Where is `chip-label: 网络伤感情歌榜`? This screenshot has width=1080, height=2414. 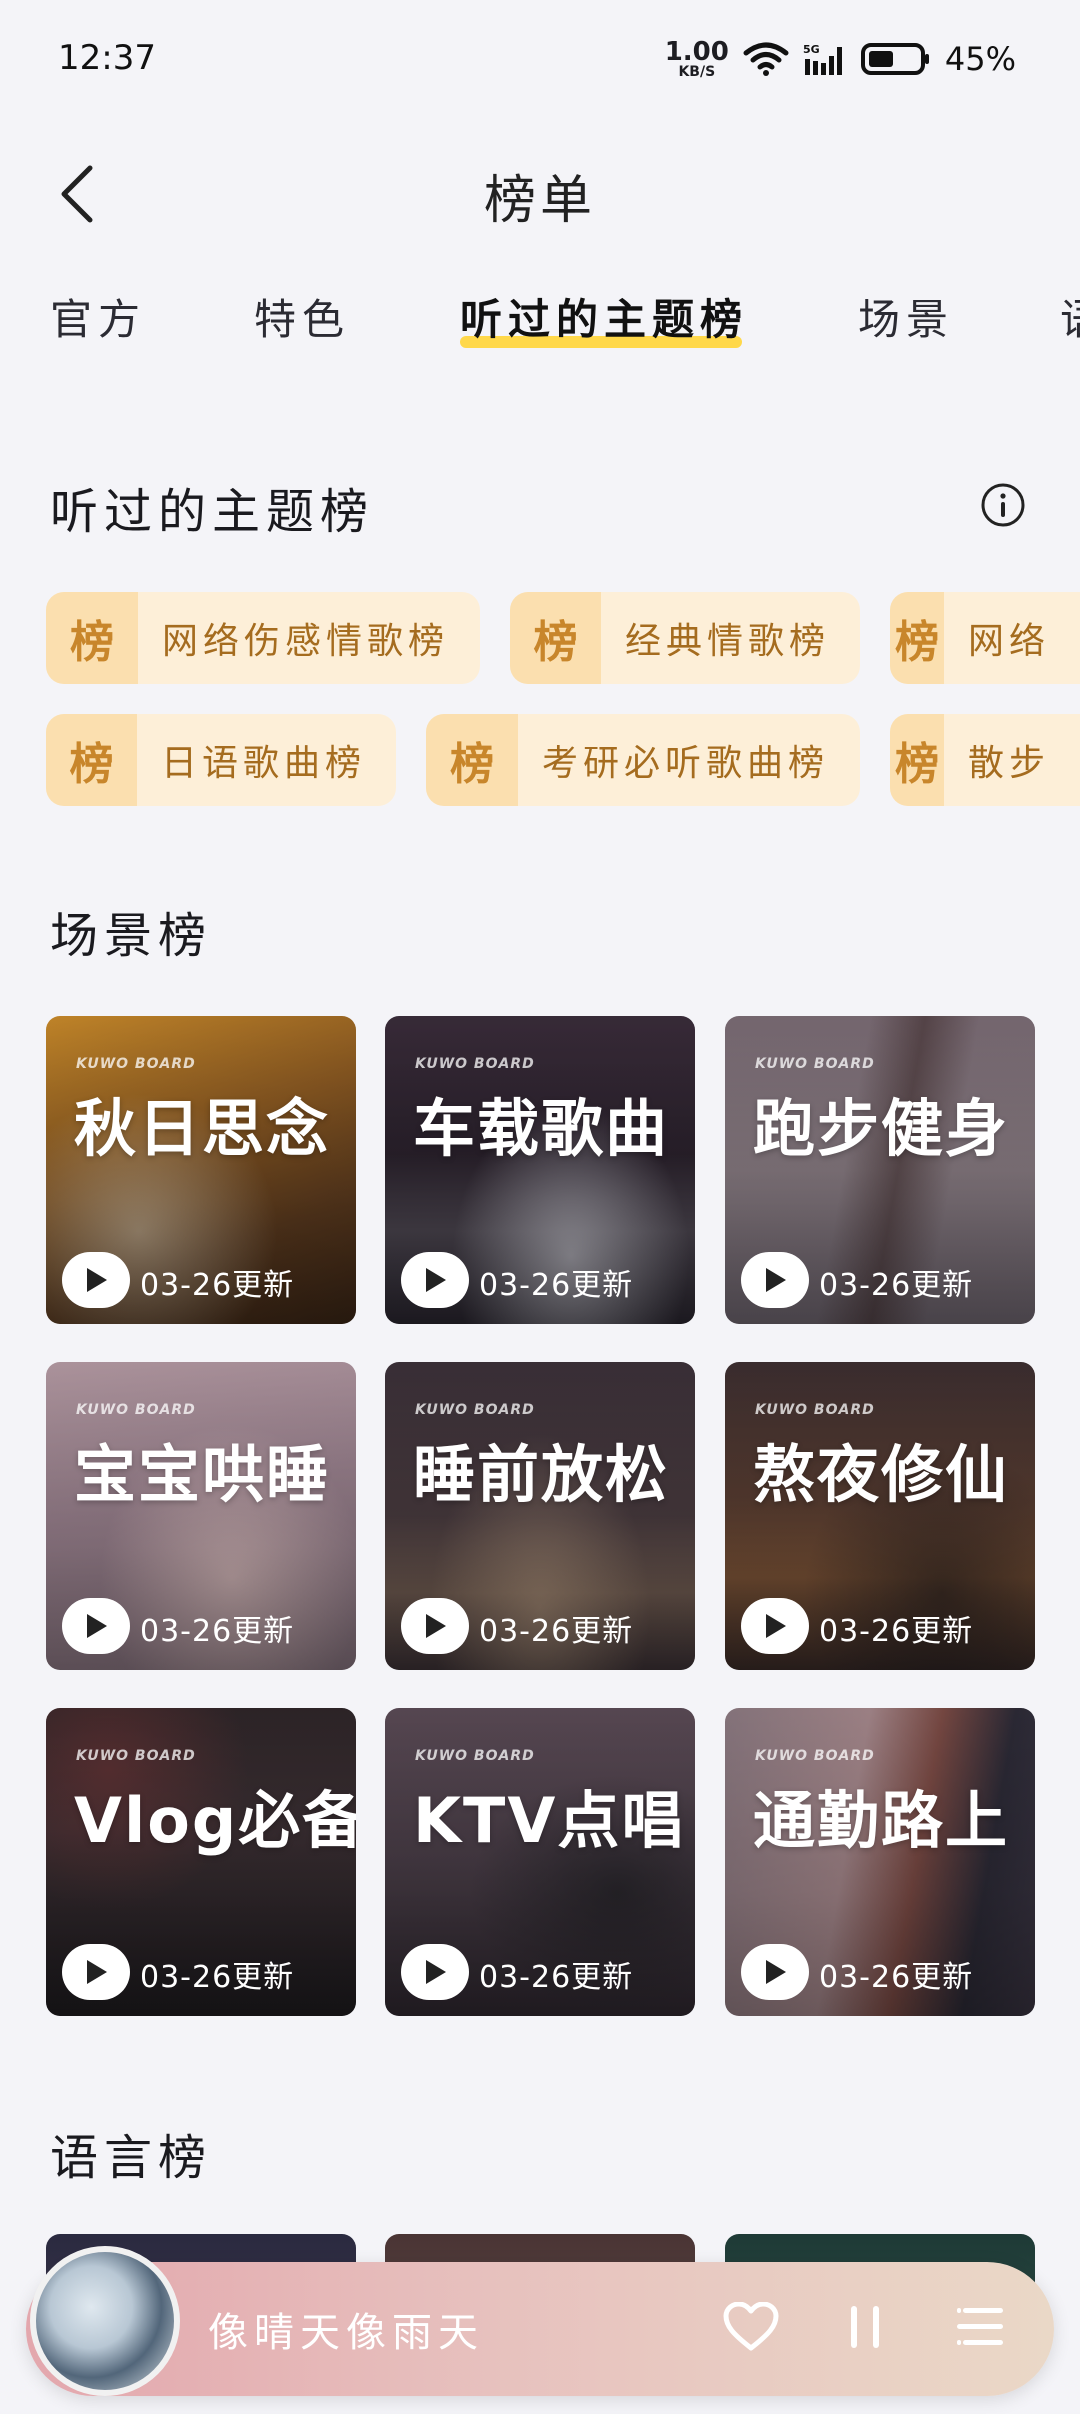
chip-label: 网络伤感情歌榜 is located at coordinates (306, 641).